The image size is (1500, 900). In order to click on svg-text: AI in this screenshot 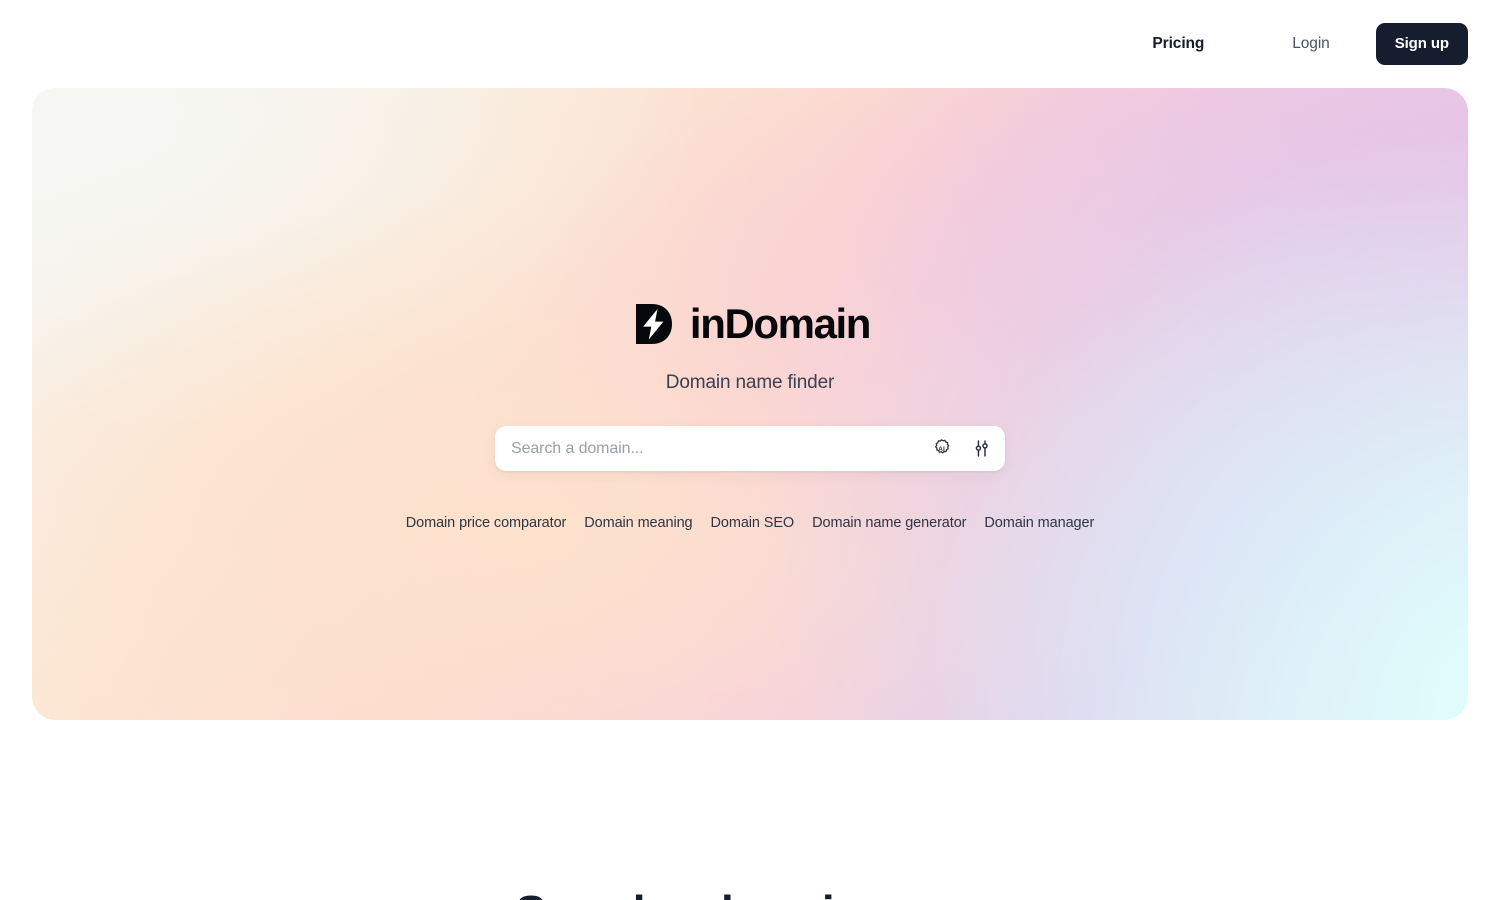, I will do `click(941, 449)`.